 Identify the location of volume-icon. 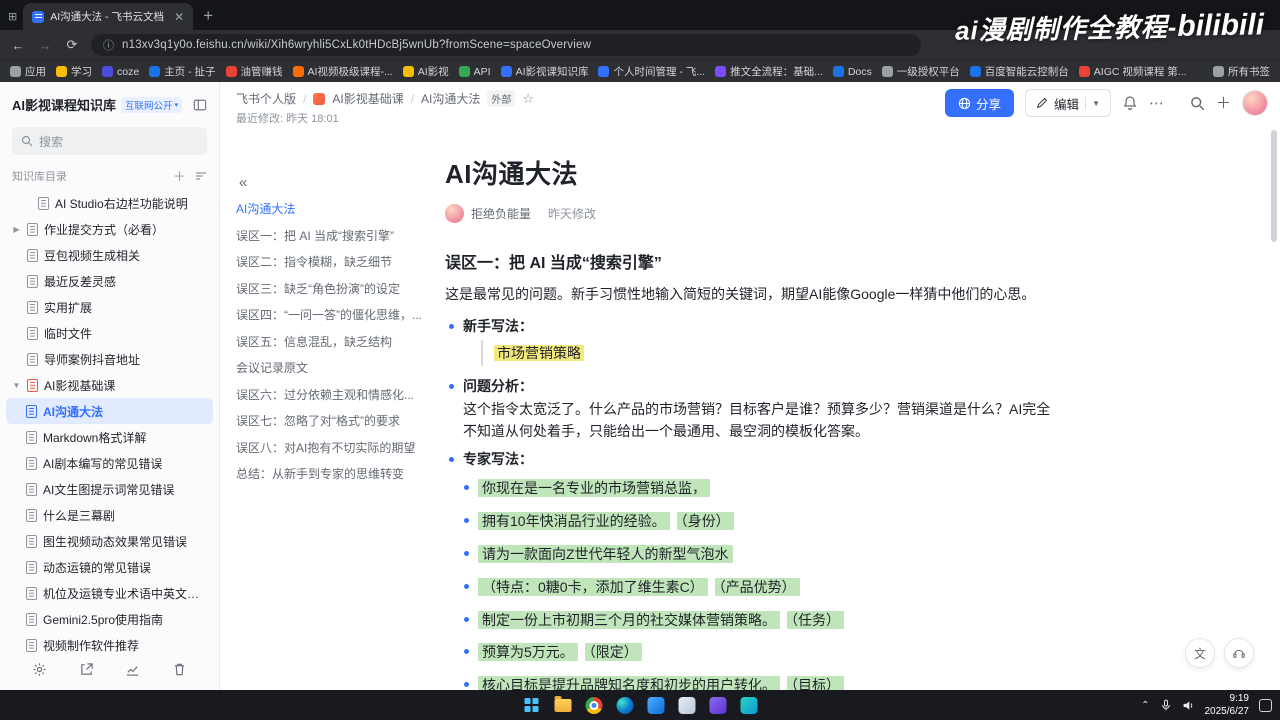
(1188, 705).